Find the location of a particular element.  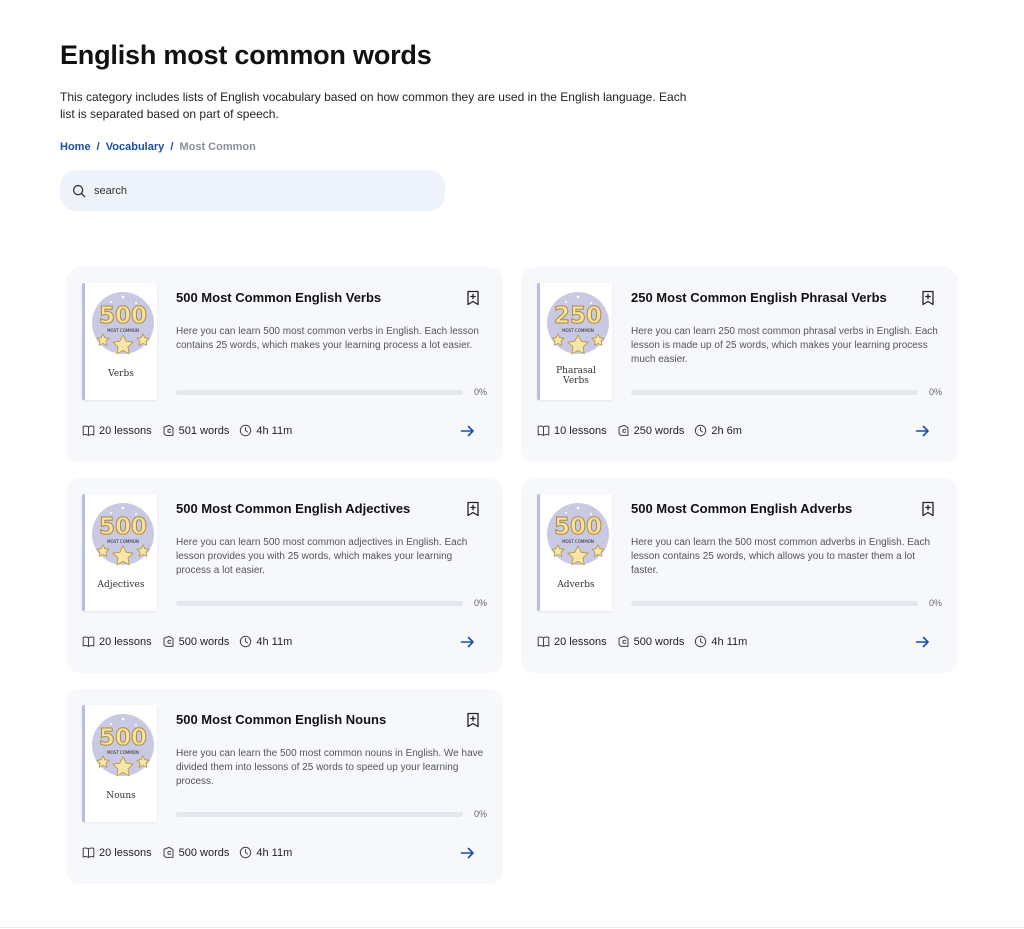

duration-stat: 2h 6m is located at coordinates (718, 430).